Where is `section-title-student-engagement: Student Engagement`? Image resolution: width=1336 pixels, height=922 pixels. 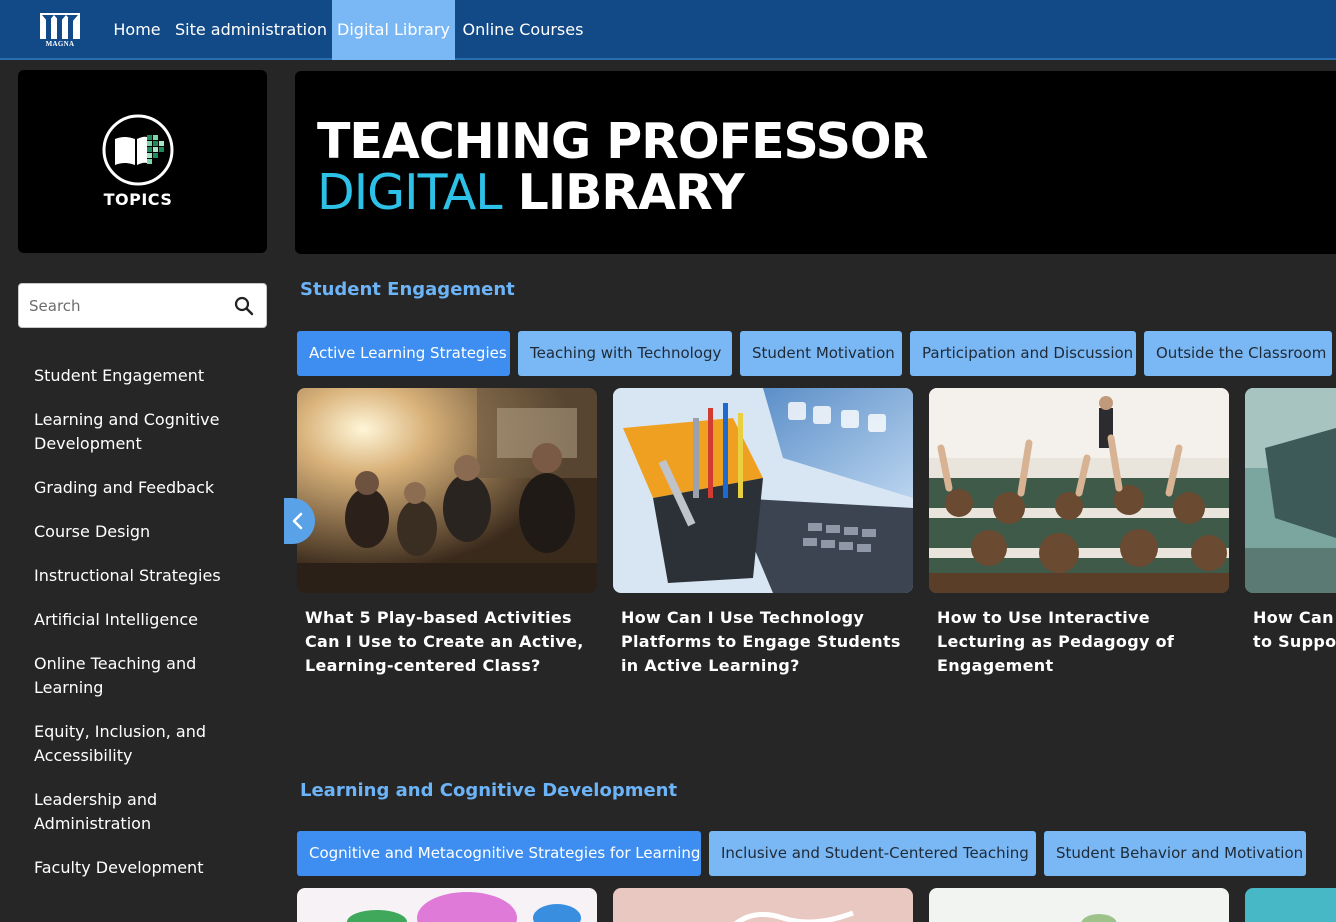 section-title-student-engagement: Student Engagement is located at coordinates (407, 289).